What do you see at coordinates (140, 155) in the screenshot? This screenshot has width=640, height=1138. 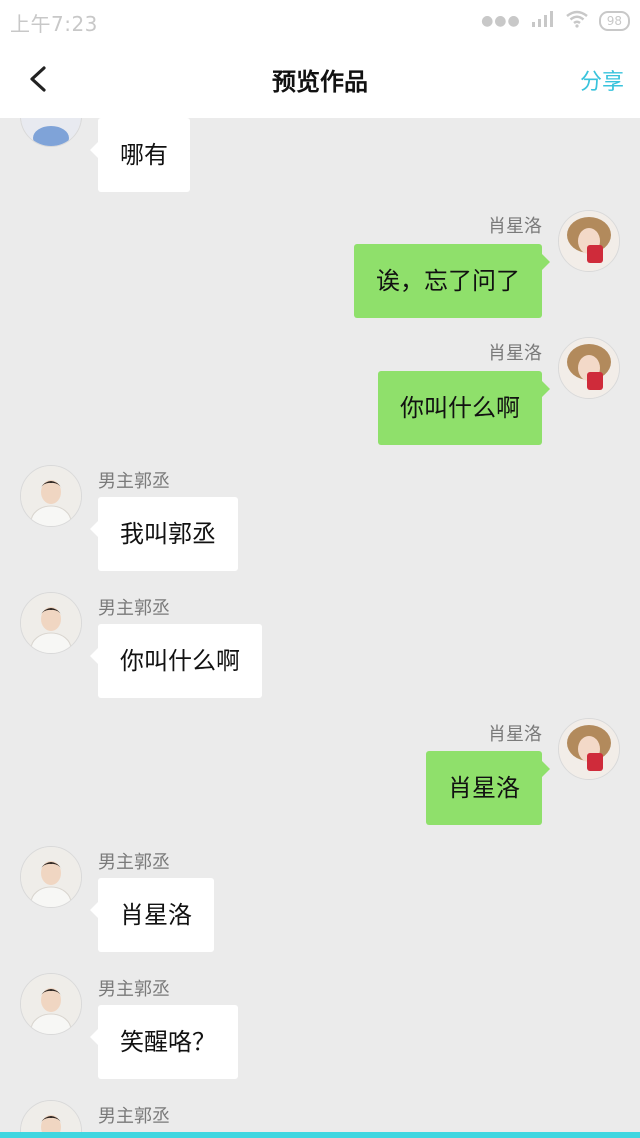 I see `message-bubble: 哪有` at bounding box center [140, 155].